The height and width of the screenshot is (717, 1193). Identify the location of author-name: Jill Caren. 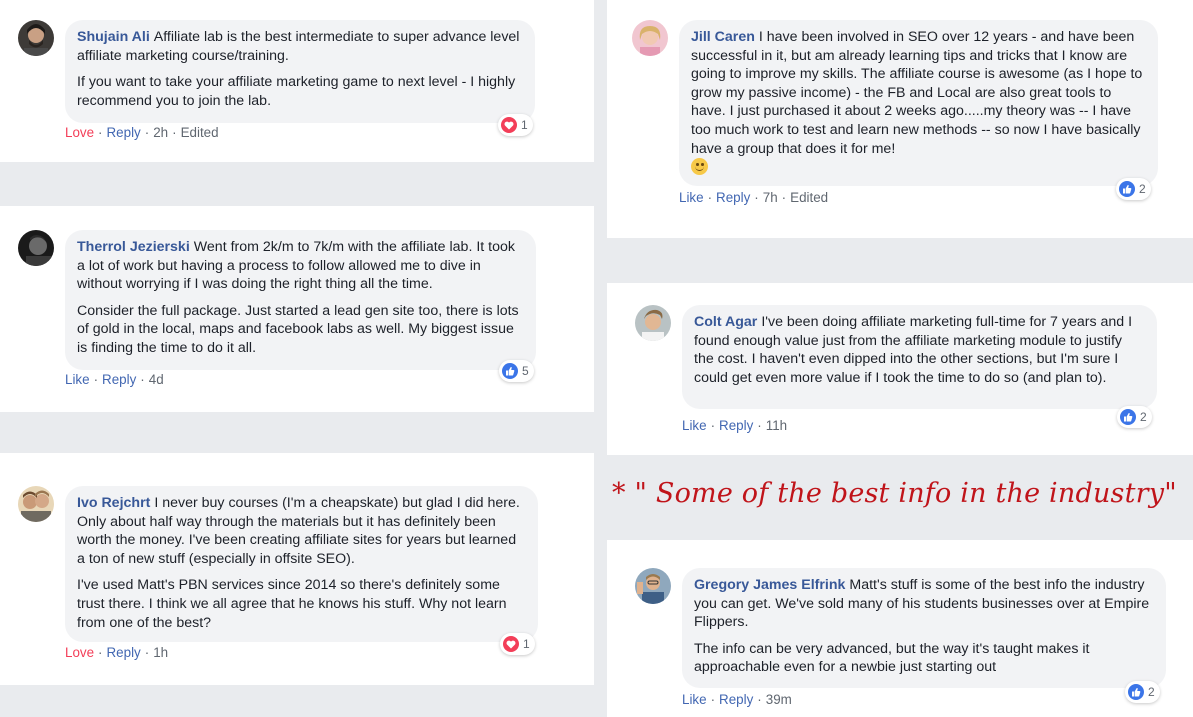
(723, 37).